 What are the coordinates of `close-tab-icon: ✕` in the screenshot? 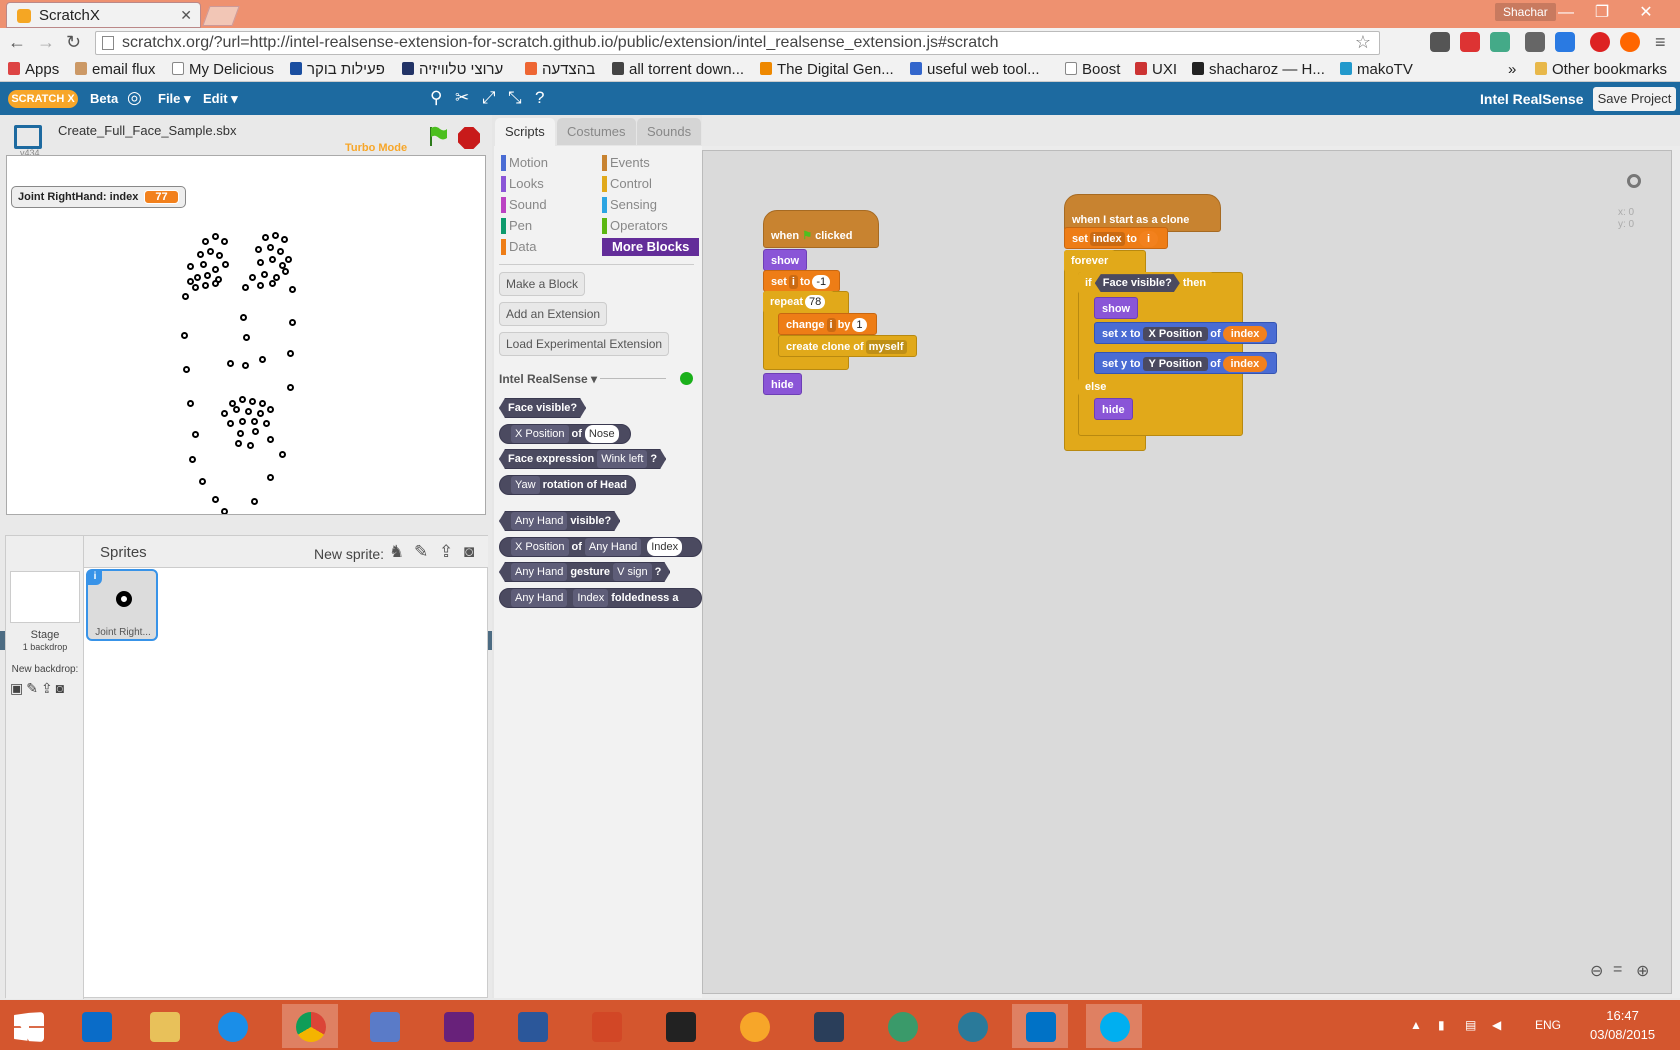 It's located at (186, 15).